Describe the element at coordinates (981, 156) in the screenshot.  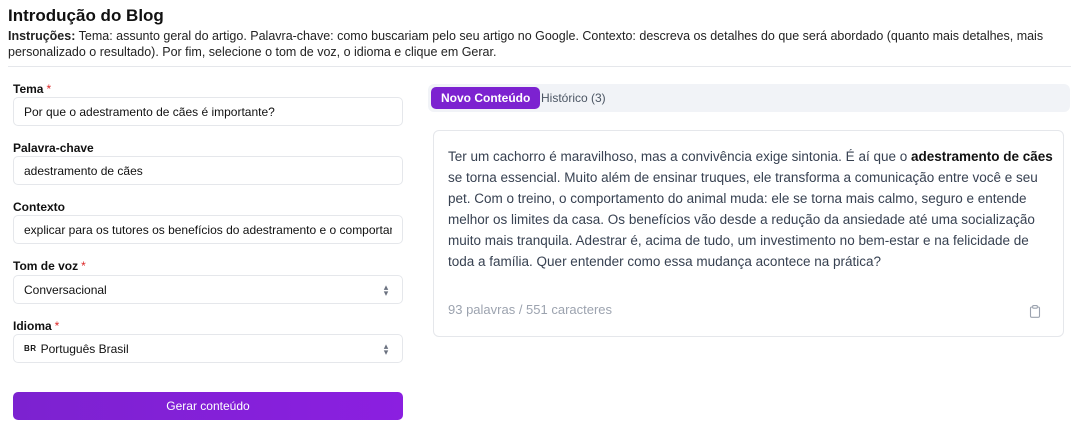
I see `generated-text-keyword: adestramento de cães` at that location.